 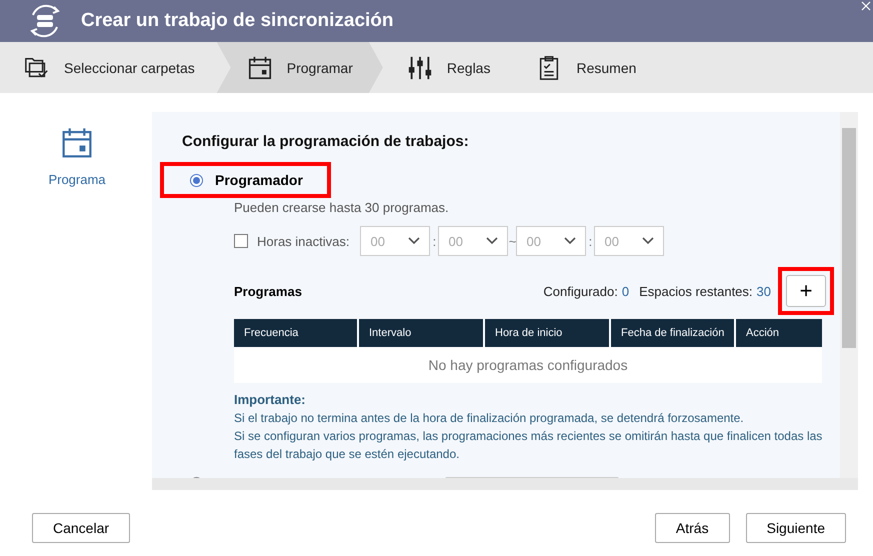 What do you see at coordinates (489, 418) in the screenshot?
I see `notice-text: Si el trabajo no termina antes de la hora de finalización programada, se detendrá forzosamente.` at bounding box center [489, 418].